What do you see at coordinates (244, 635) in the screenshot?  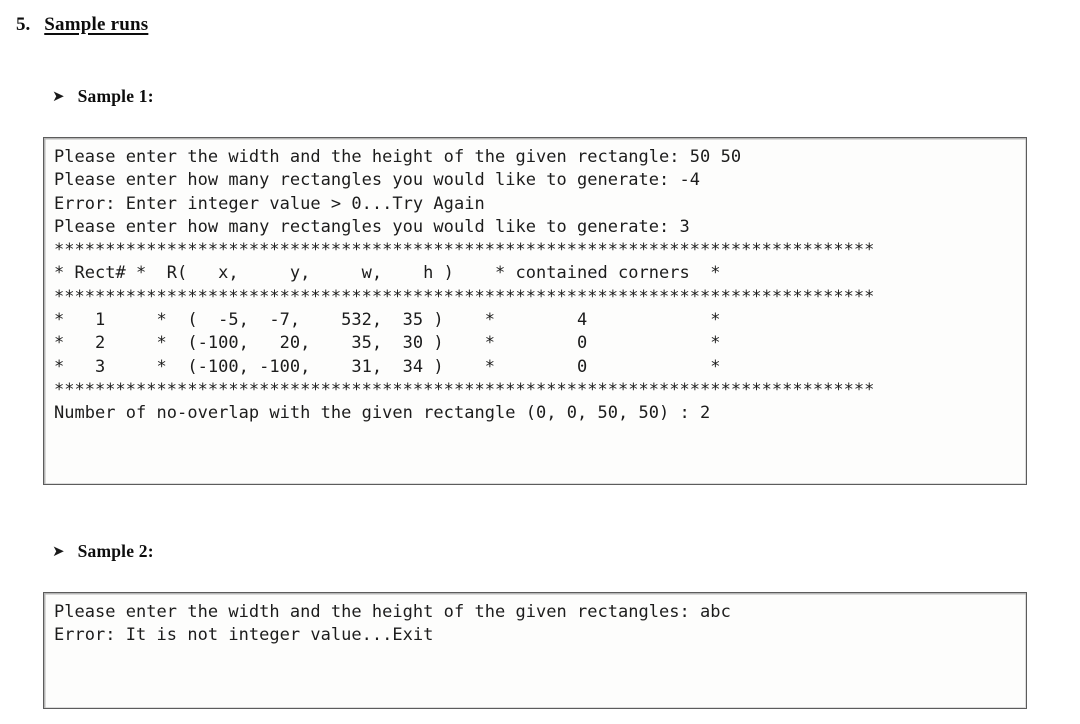 I see `console-line: Error: It is not integer value...Exit` at bounding box center [244, 635].